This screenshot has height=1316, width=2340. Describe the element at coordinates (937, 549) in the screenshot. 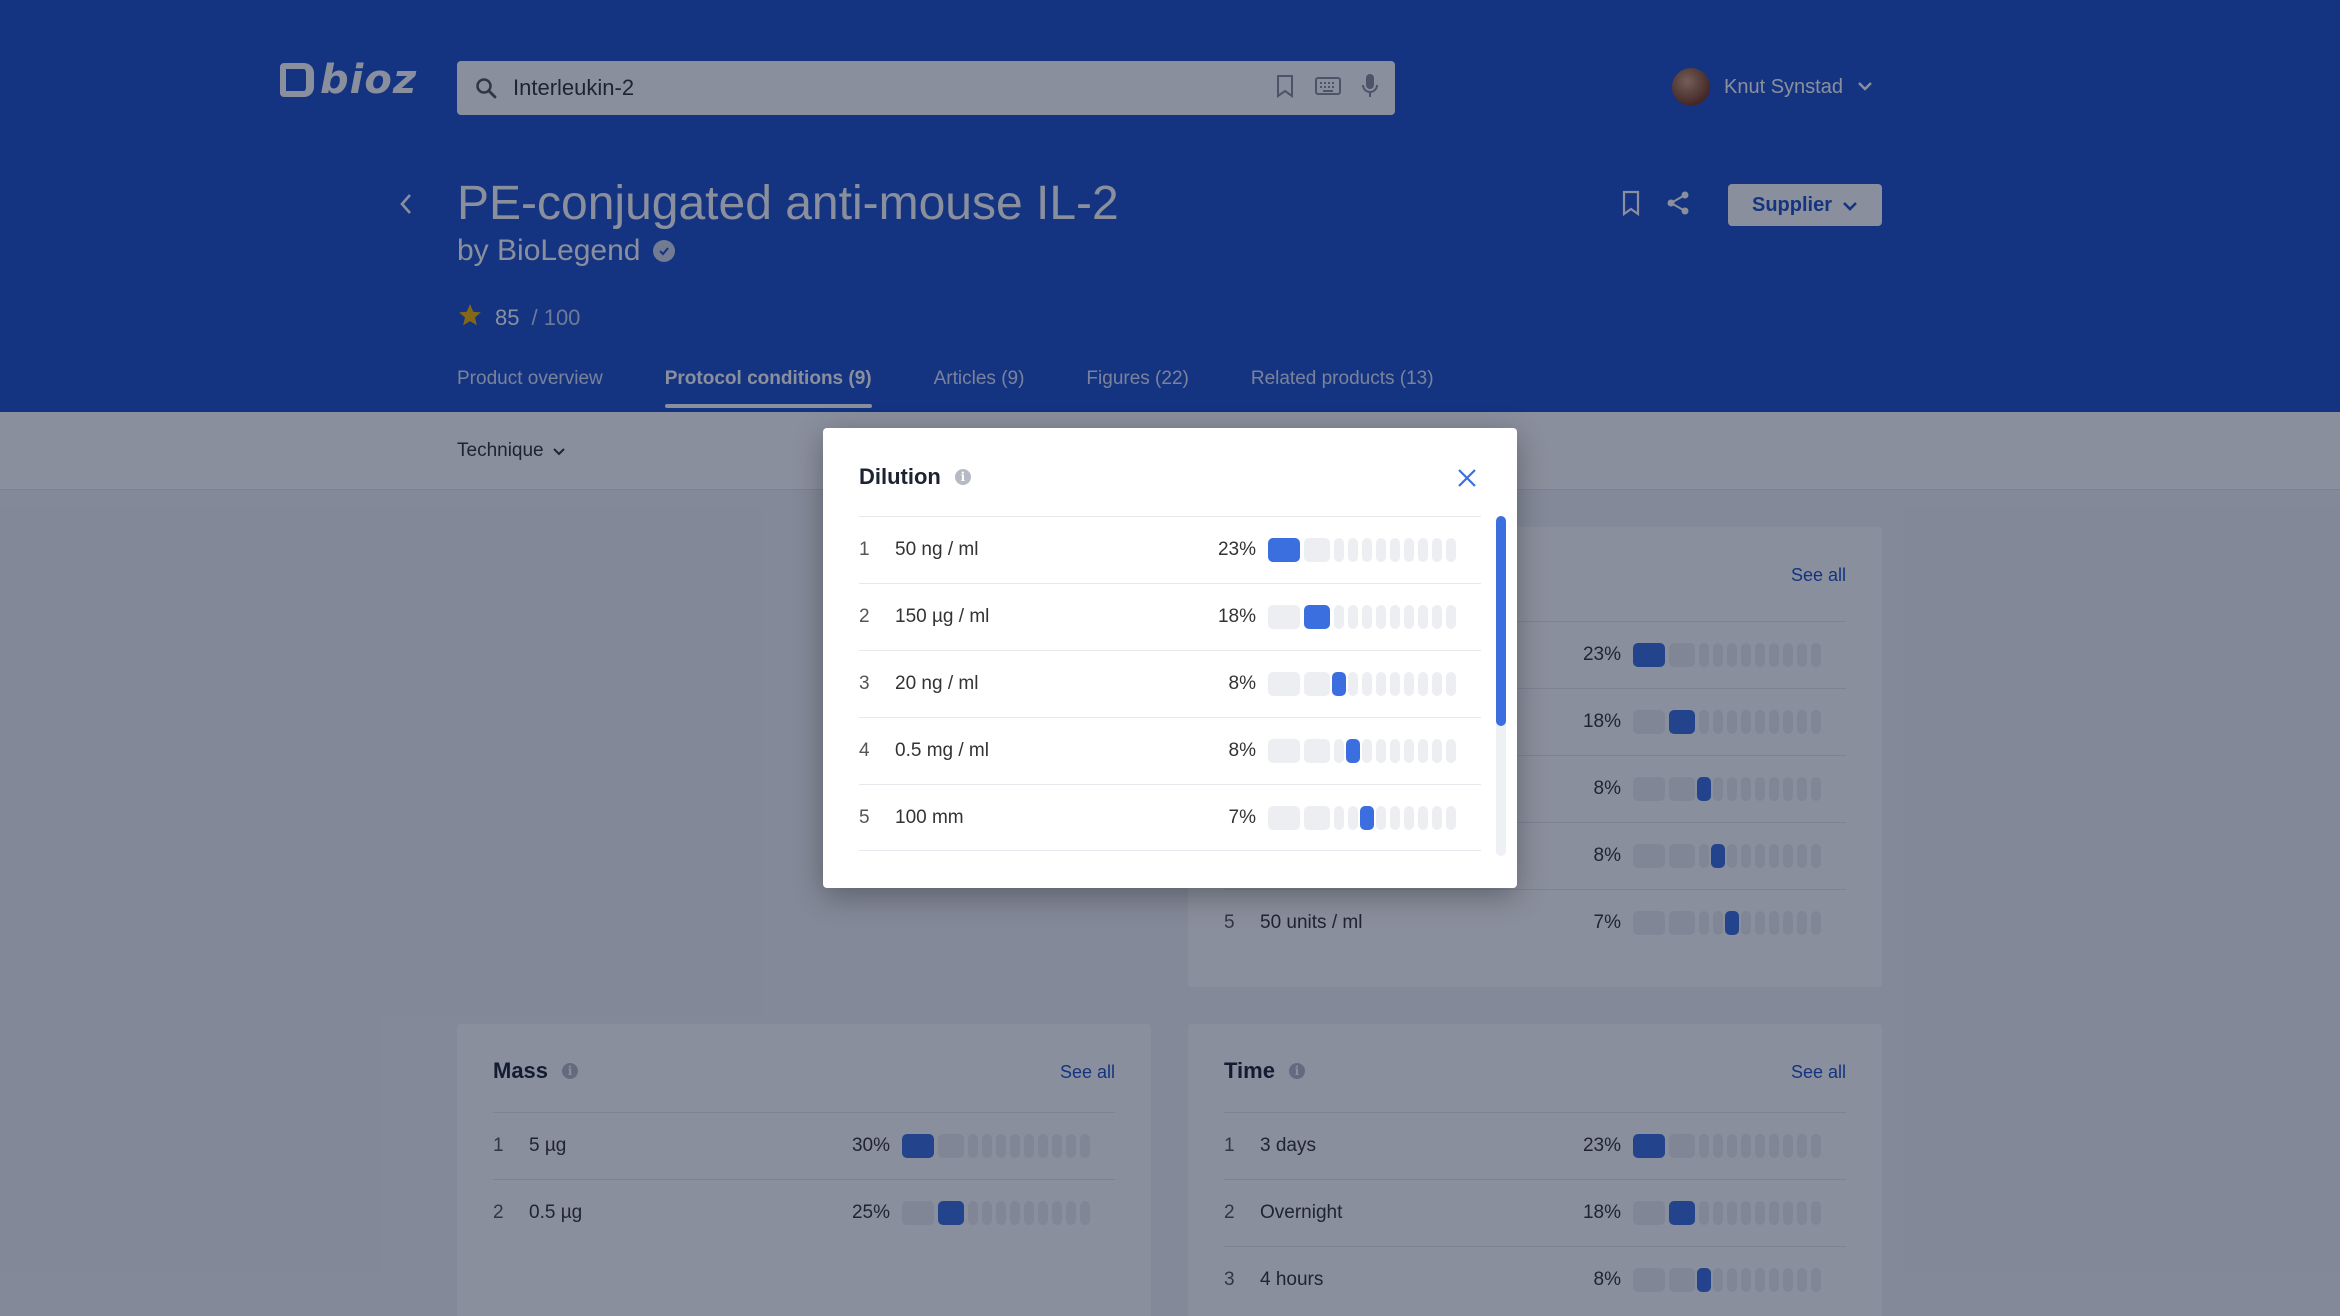

I see `row-label: 50 ng / ml` at that location.